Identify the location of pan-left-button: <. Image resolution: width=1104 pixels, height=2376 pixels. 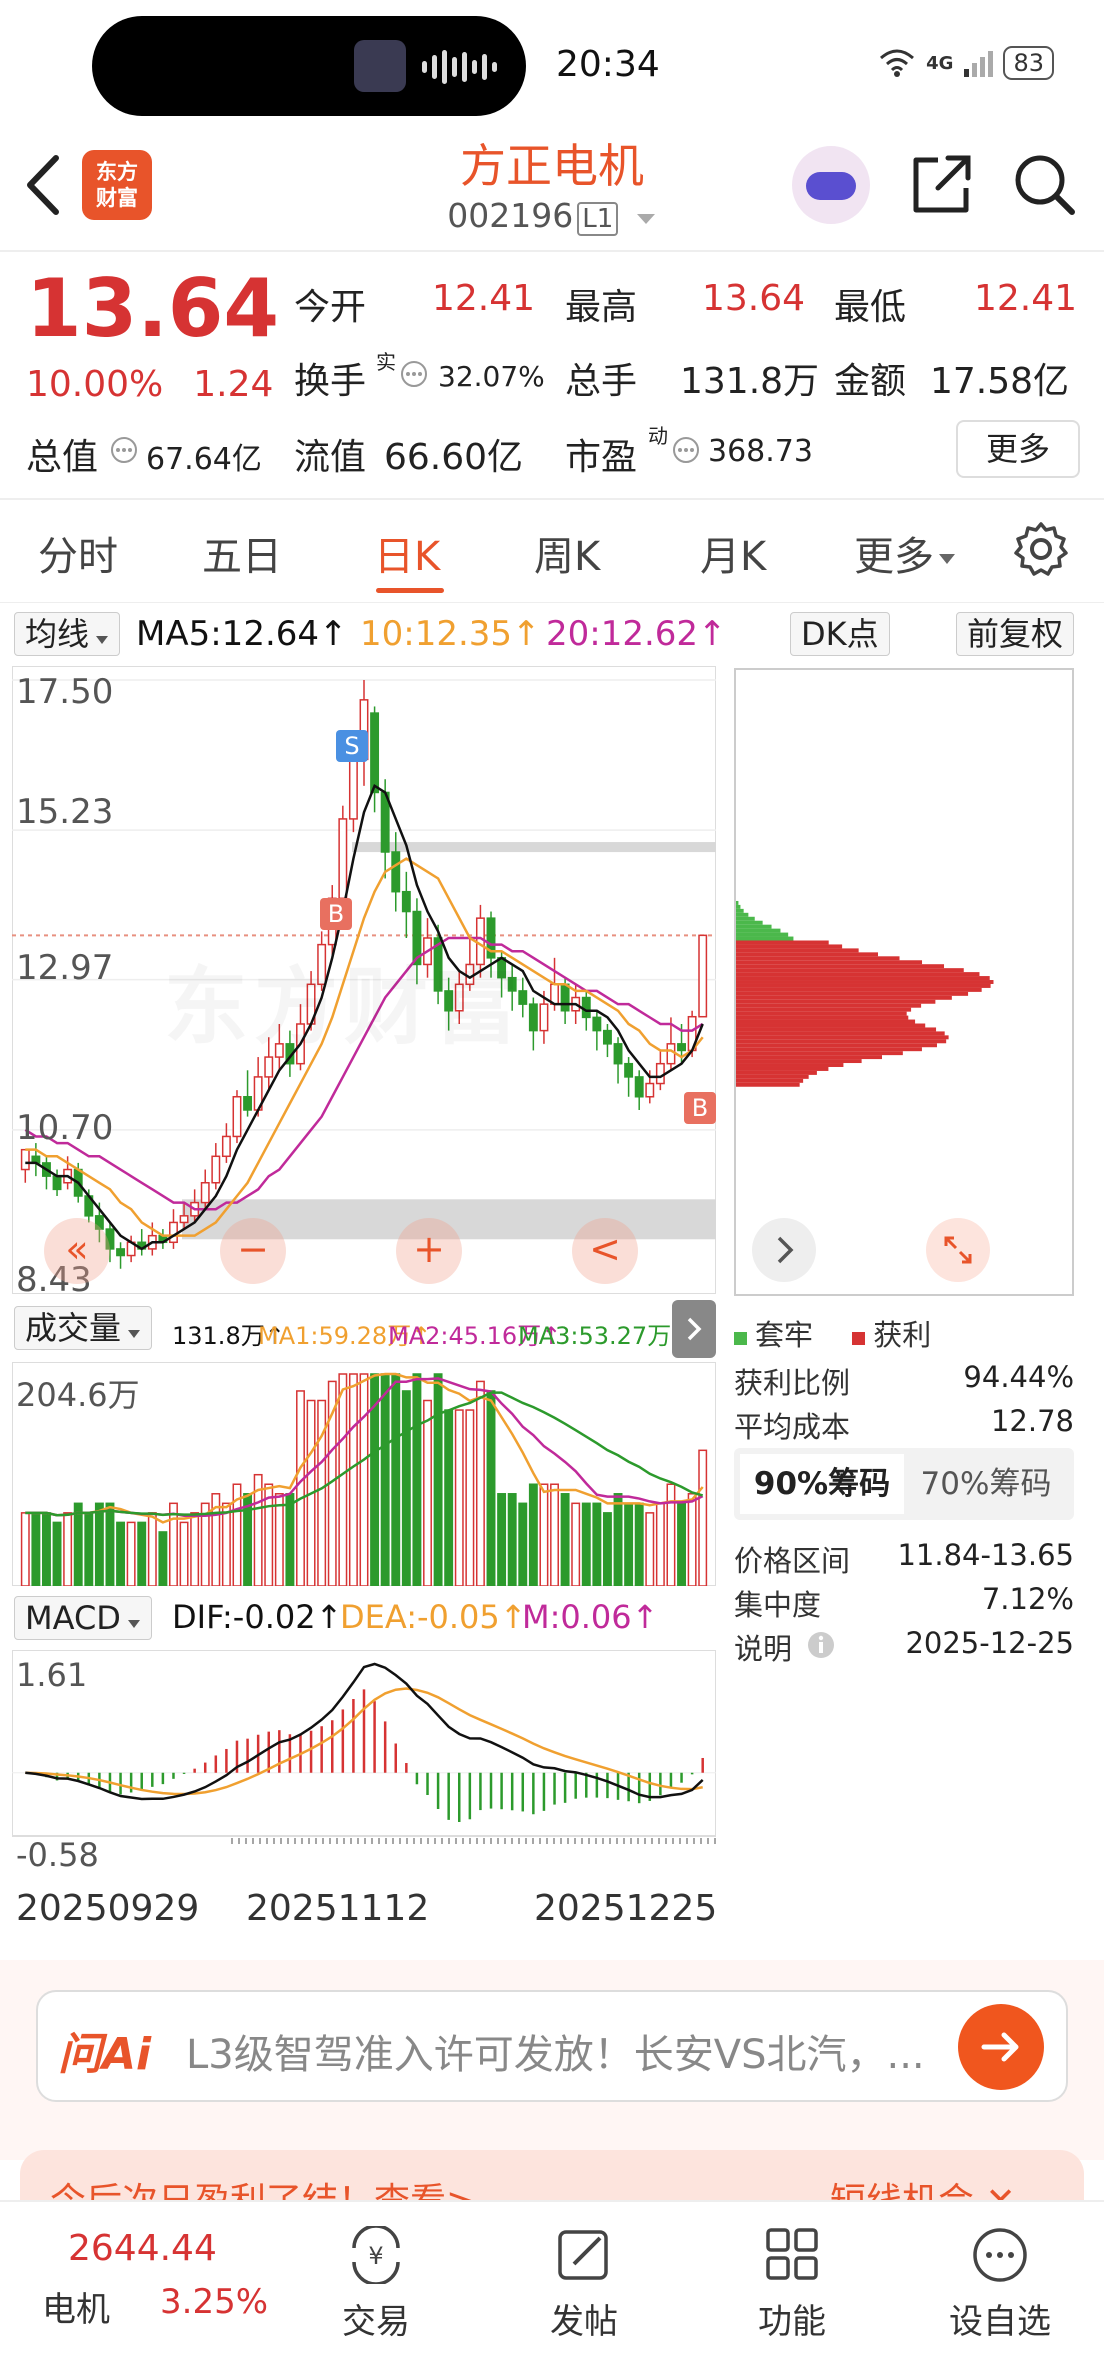
(605, 1251).